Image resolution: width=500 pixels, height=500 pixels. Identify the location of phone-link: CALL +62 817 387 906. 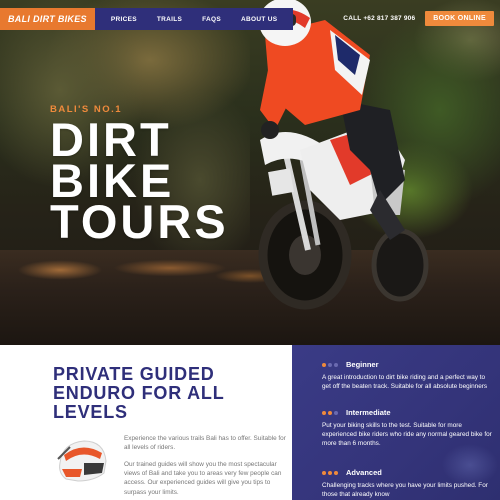
(379, 18).